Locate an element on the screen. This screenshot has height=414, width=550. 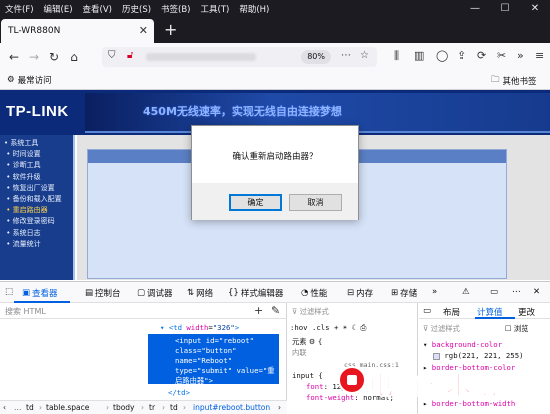
tplink-logo: TP-LINK is located at coordinates (37, 111).